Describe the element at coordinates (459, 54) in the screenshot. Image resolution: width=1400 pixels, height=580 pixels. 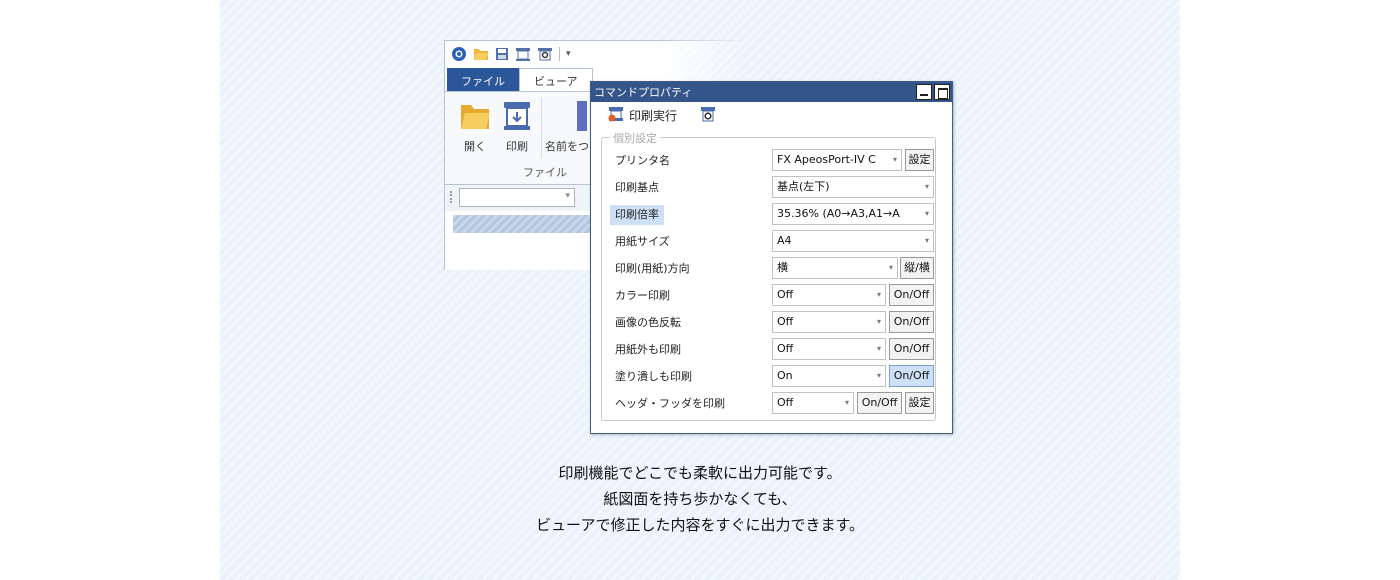
I see `app-logo-icon` at that location.